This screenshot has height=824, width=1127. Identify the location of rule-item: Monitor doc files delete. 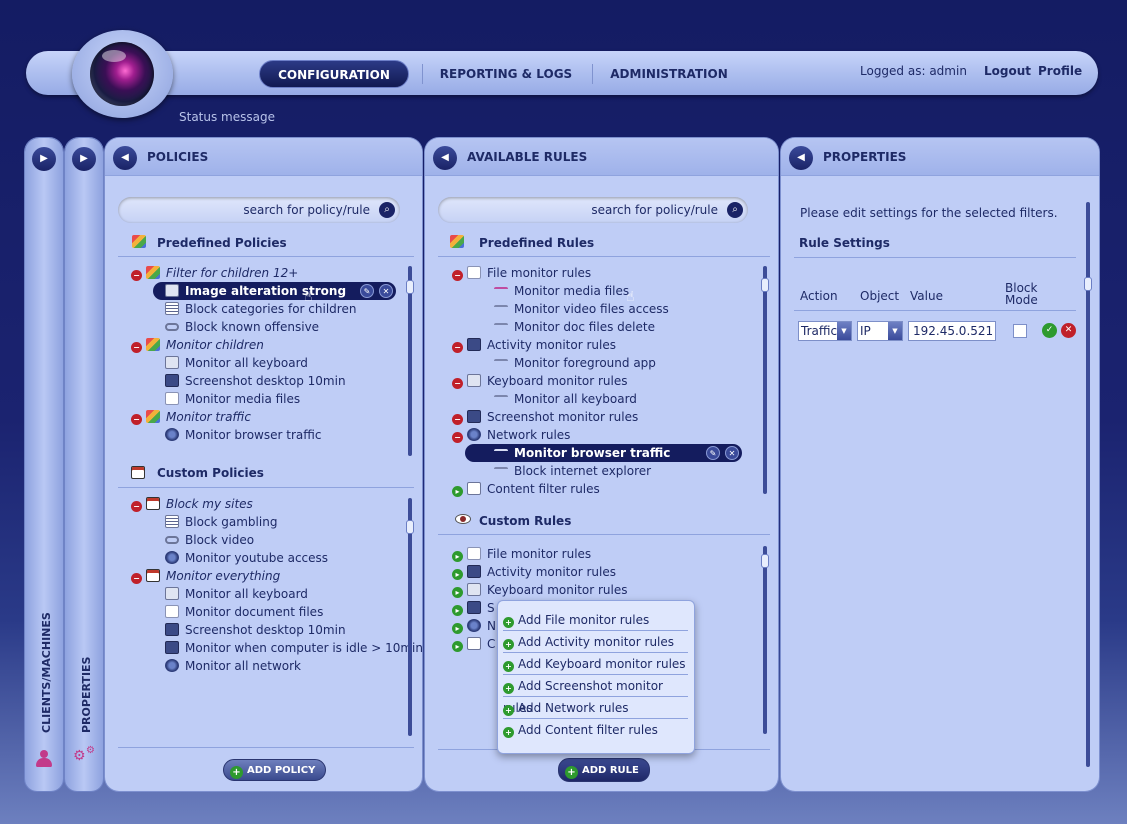
(574, 327).